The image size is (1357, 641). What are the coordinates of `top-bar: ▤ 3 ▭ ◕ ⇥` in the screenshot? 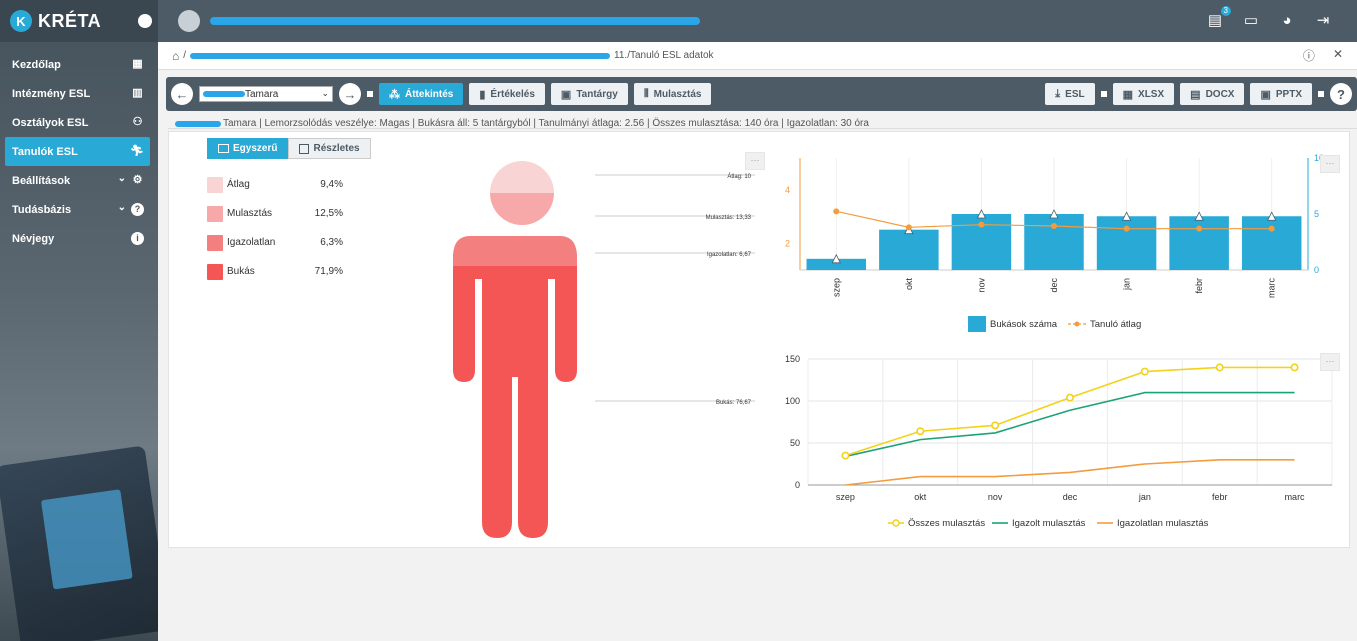 It's located at (757, 21).